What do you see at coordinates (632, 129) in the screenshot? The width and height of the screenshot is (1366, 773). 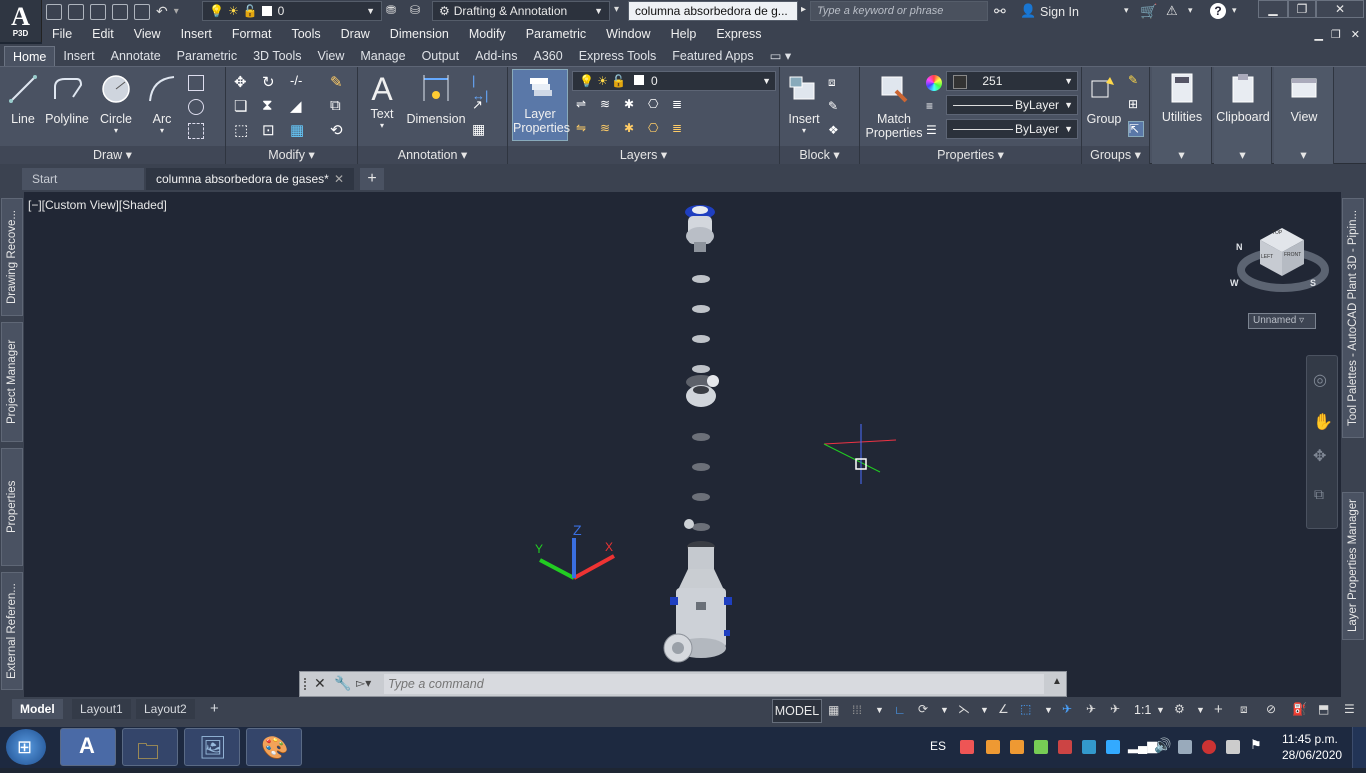 I see `layer-thaw-icon: ✱` at bounding box center [632, 129].